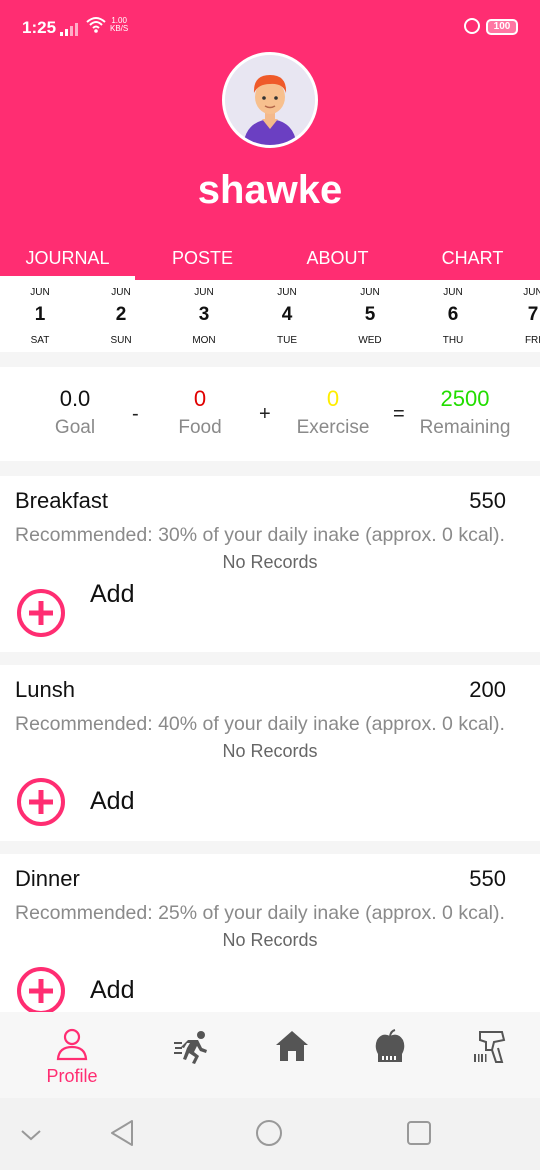 This screenshot has width=540, height=1170. I want to click on status-bar: 1:25 1.00 KB/S 100, so click(270, 28).